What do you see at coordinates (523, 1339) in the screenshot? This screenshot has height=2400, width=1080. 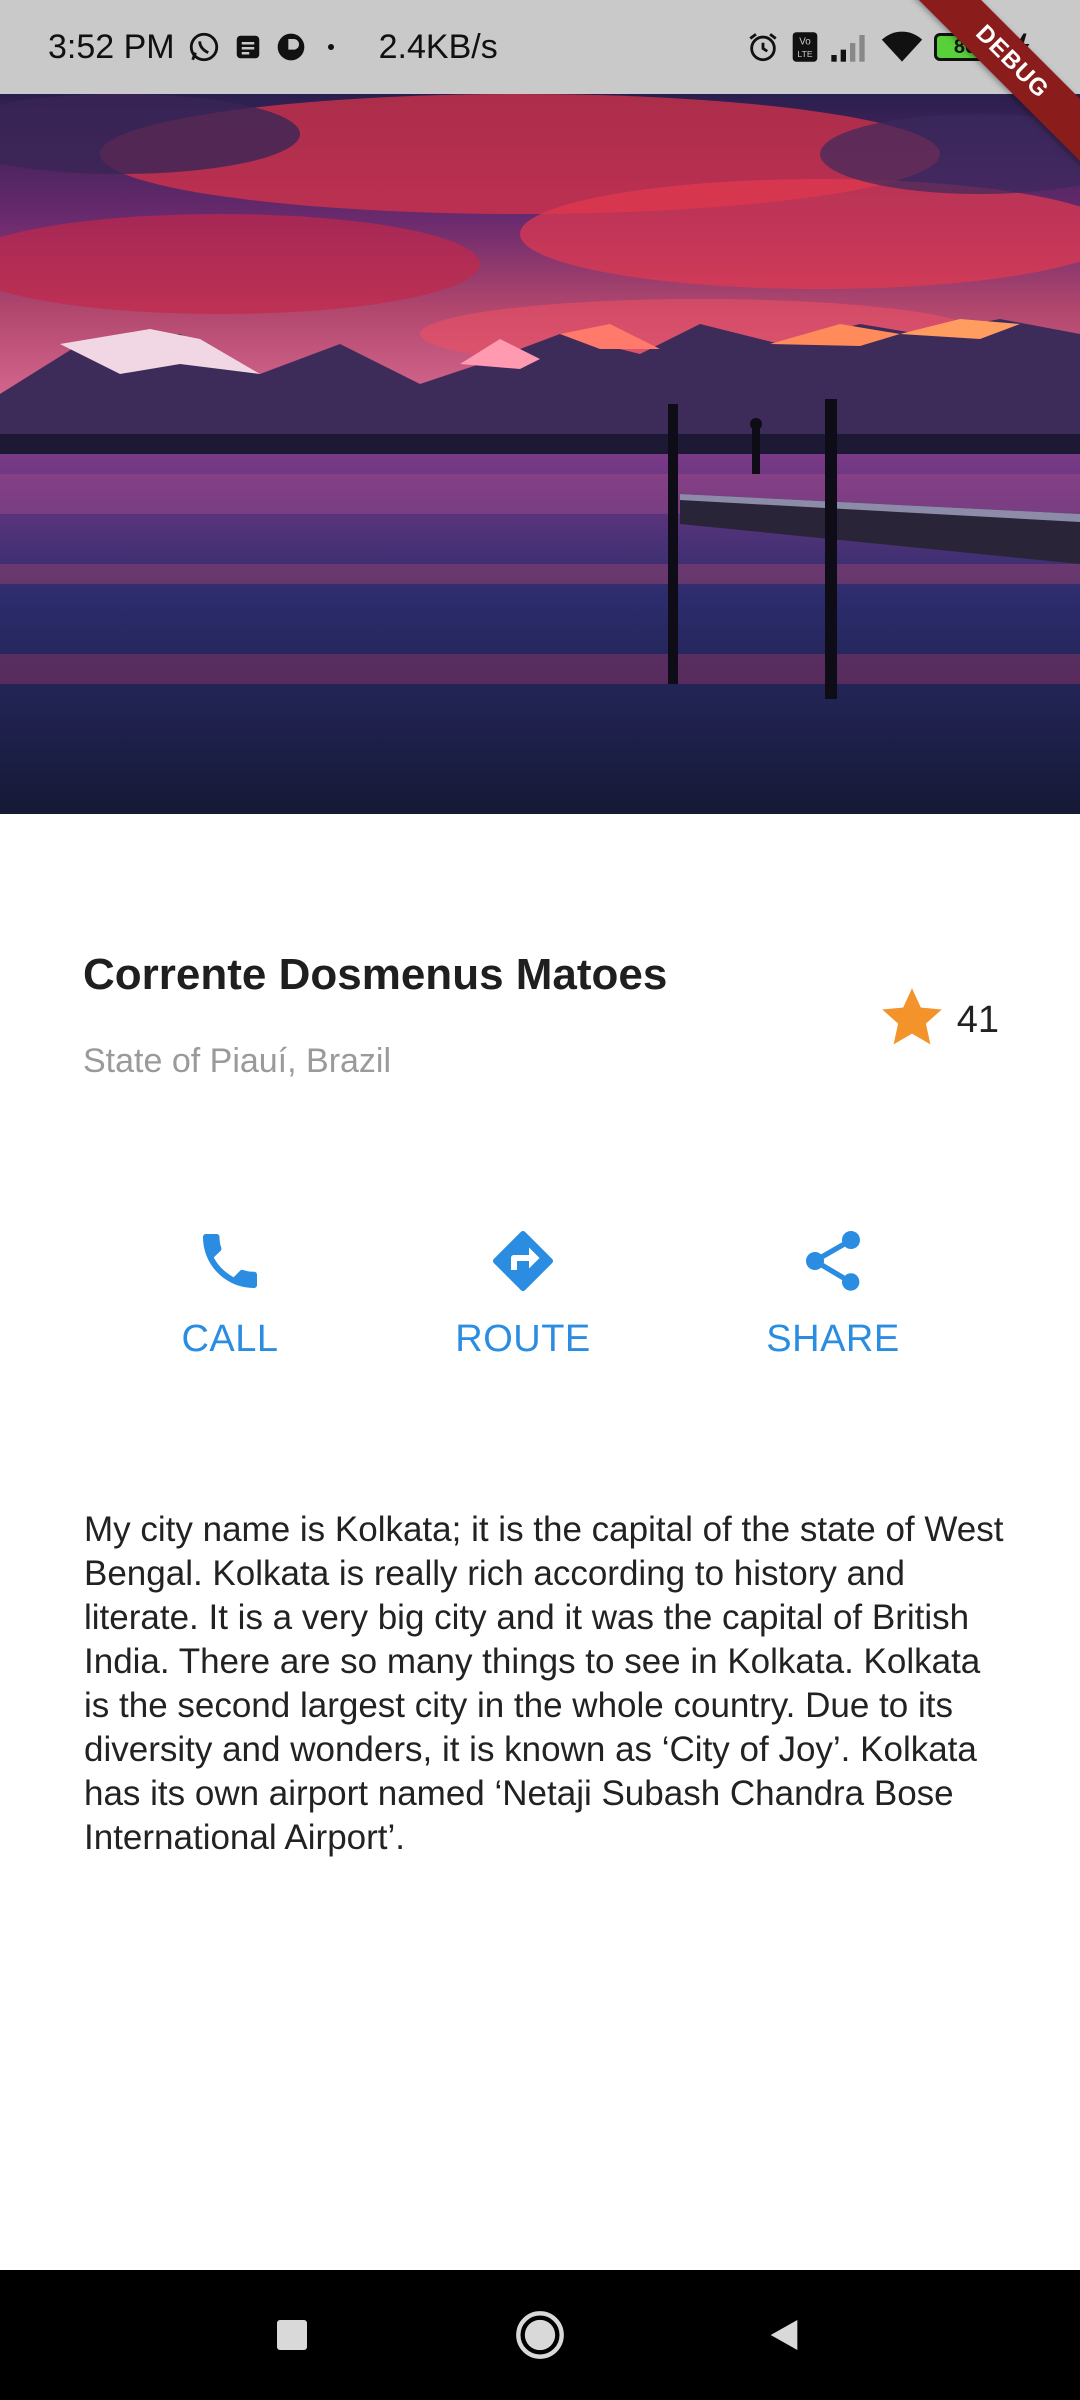 I see `route-label: ROUTE` at bounding box center [523, 1339].